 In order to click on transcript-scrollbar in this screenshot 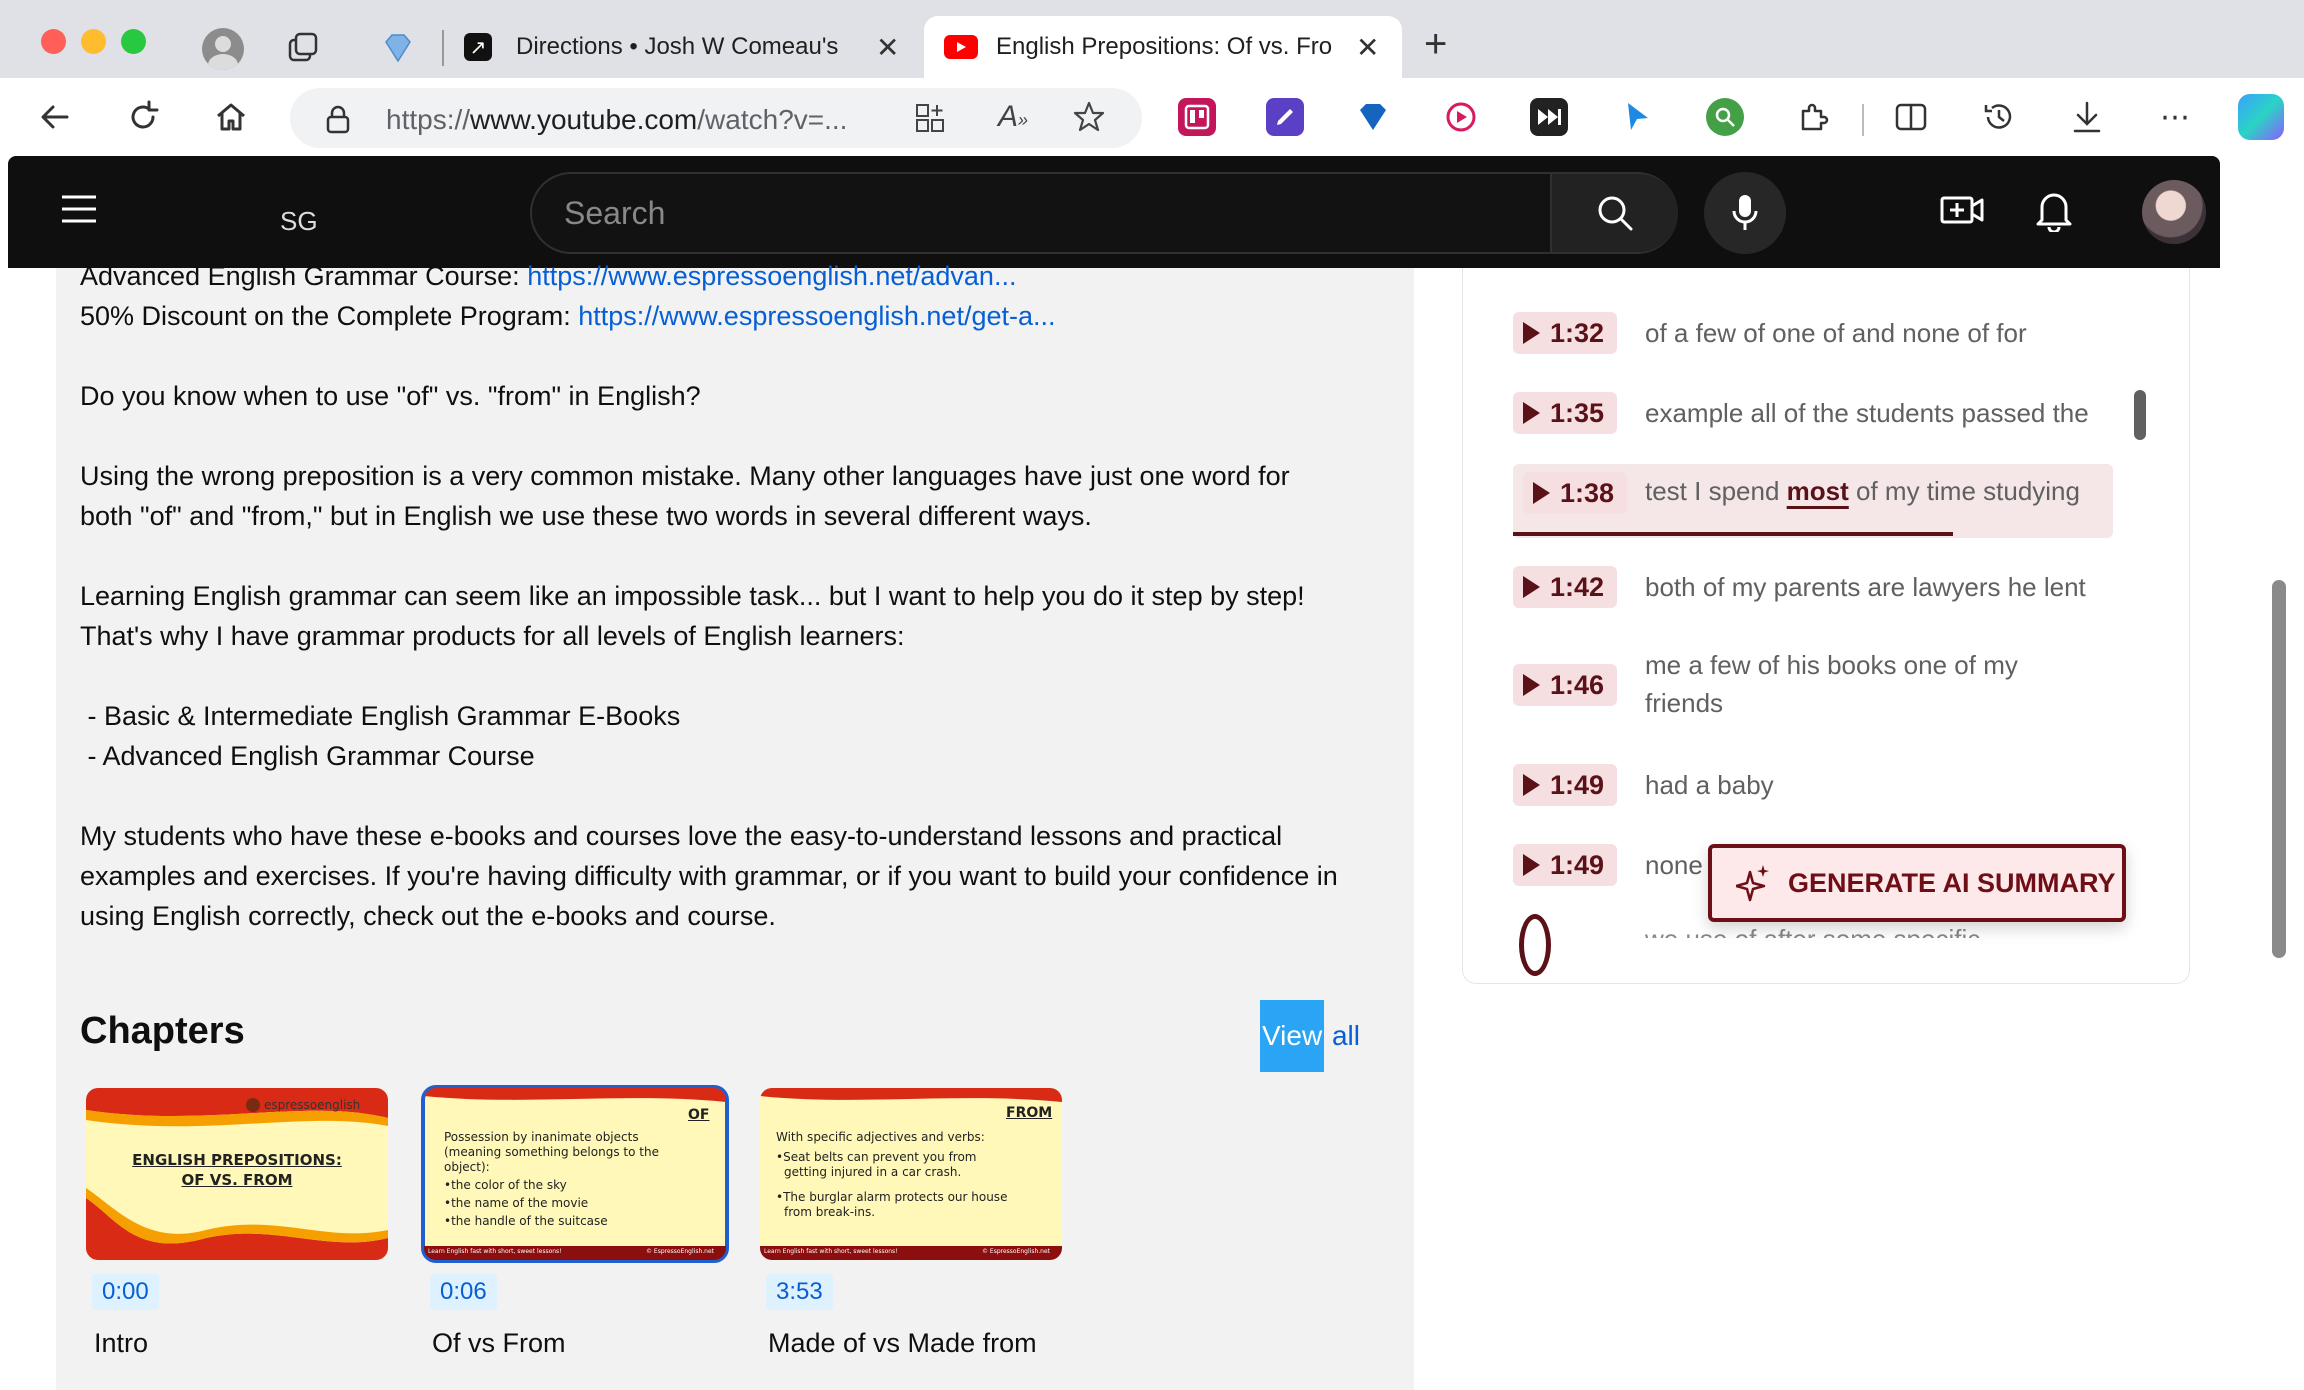, I will do `click(2140, 415)`.